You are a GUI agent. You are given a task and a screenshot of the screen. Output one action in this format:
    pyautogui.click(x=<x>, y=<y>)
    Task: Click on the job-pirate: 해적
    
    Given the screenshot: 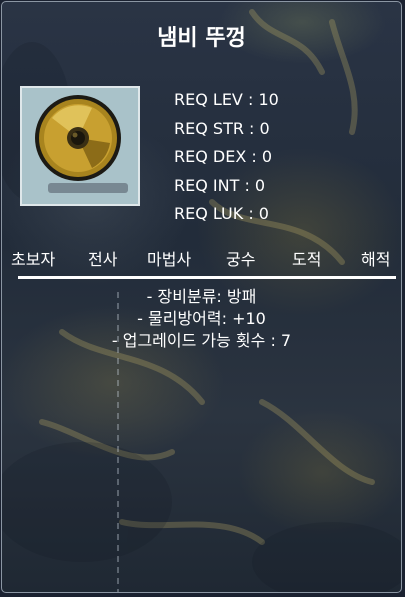 What is the action you would take?
    pyautogui.click(x=376, y=259)
    